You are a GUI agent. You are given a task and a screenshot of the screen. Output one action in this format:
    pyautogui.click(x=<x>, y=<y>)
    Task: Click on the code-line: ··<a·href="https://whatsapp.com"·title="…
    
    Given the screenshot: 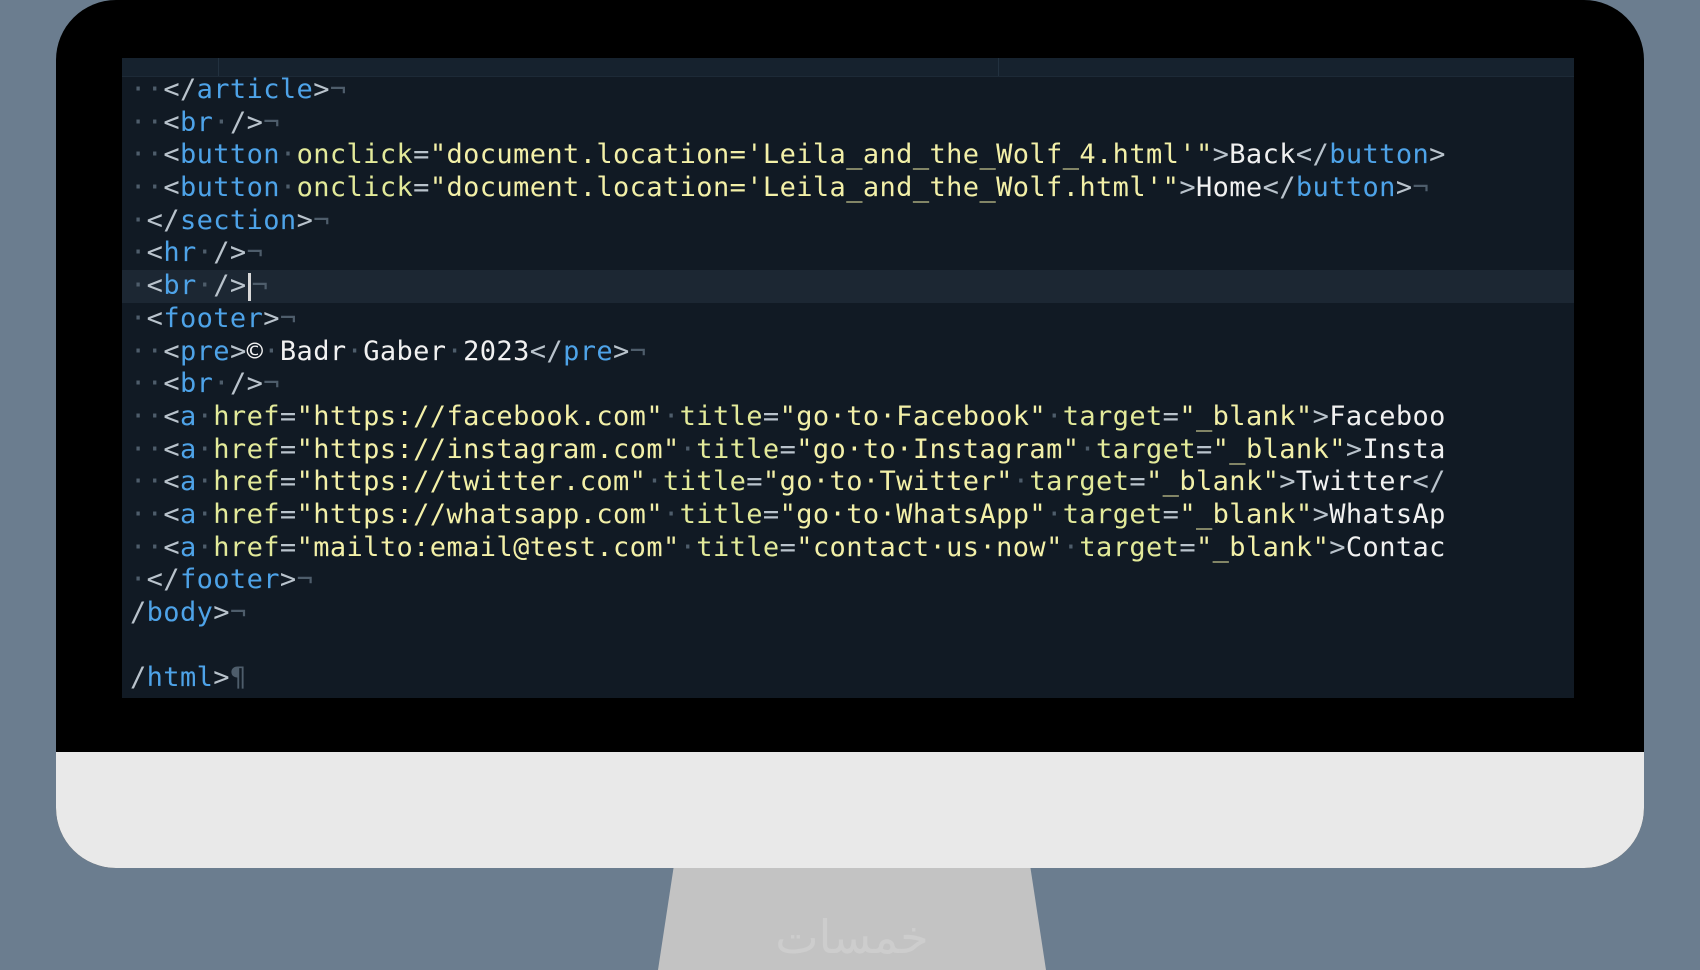 What is the action you would take?
    pyautogui.click(x=848, y=515)
    